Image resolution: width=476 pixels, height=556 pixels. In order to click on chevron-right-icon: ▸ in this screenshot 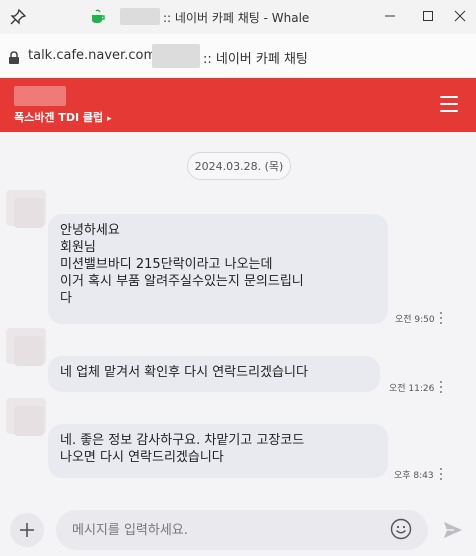, I will do `click(109, 119)`.